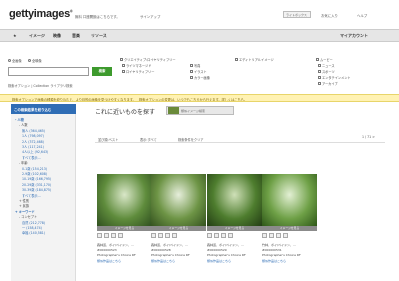  I want to click on filter-photo: 写真, so click(195, 65).